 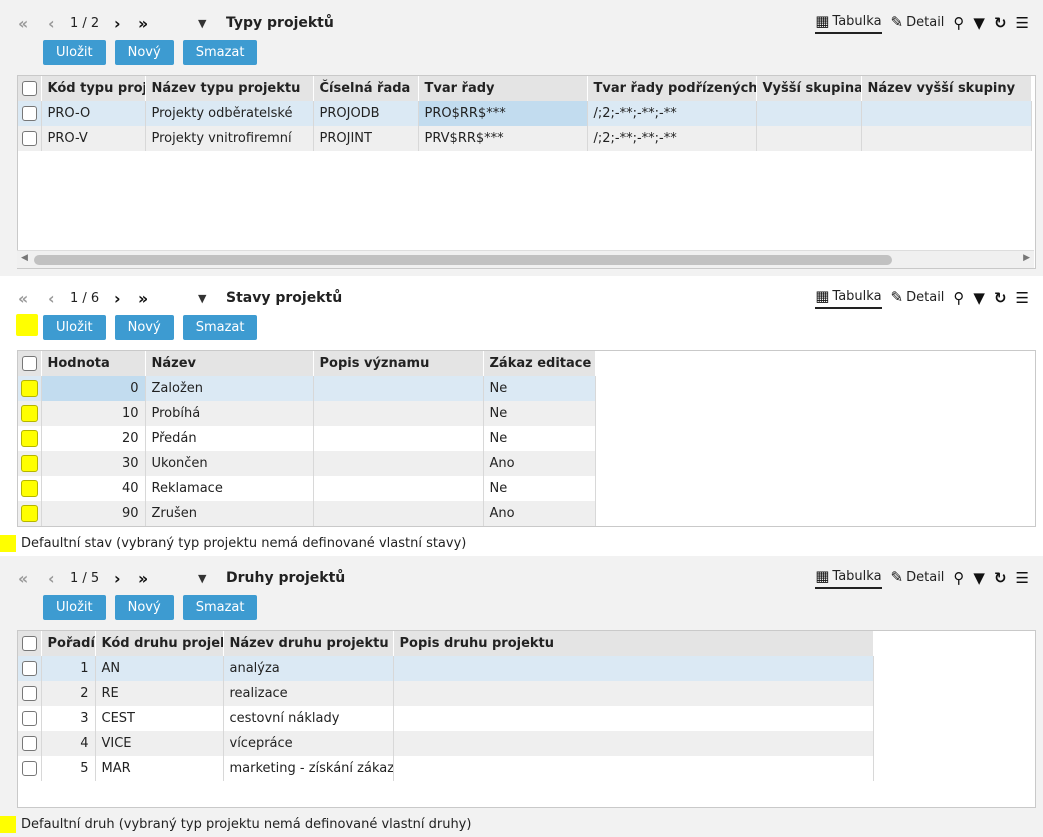 What do you see at coordinates (229, 463) in the screenshot?
I see `table-cell: Ukončen` at bounding box center [229, 463].